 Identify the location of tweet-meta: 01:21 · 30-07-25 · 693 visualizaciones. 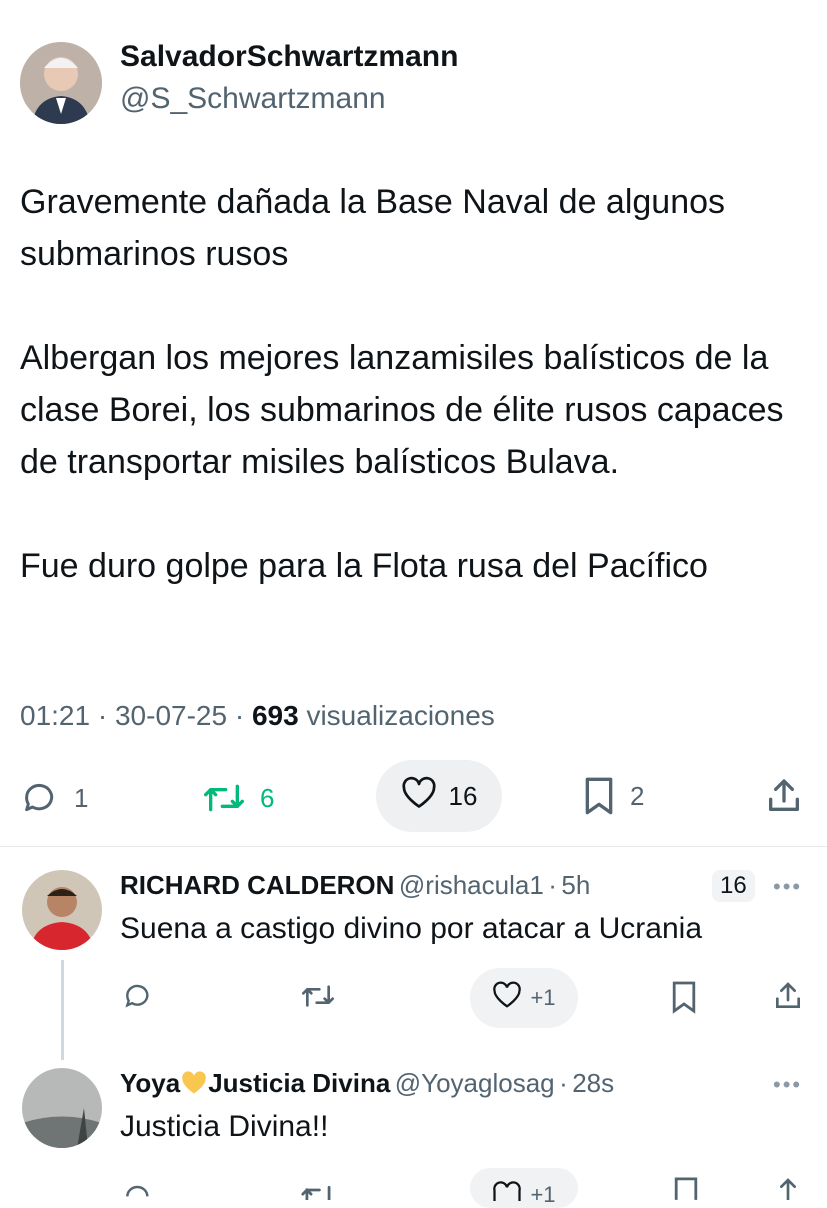
(257, 716).